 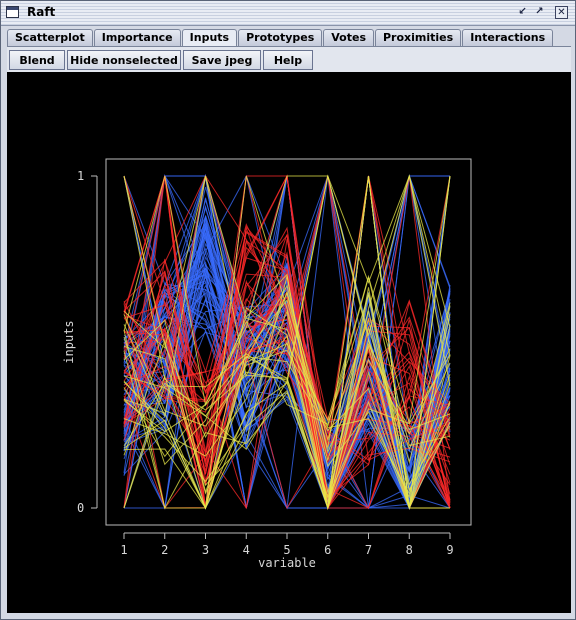 I want to click on blend-button: Blend, so click(x=37, y=60).